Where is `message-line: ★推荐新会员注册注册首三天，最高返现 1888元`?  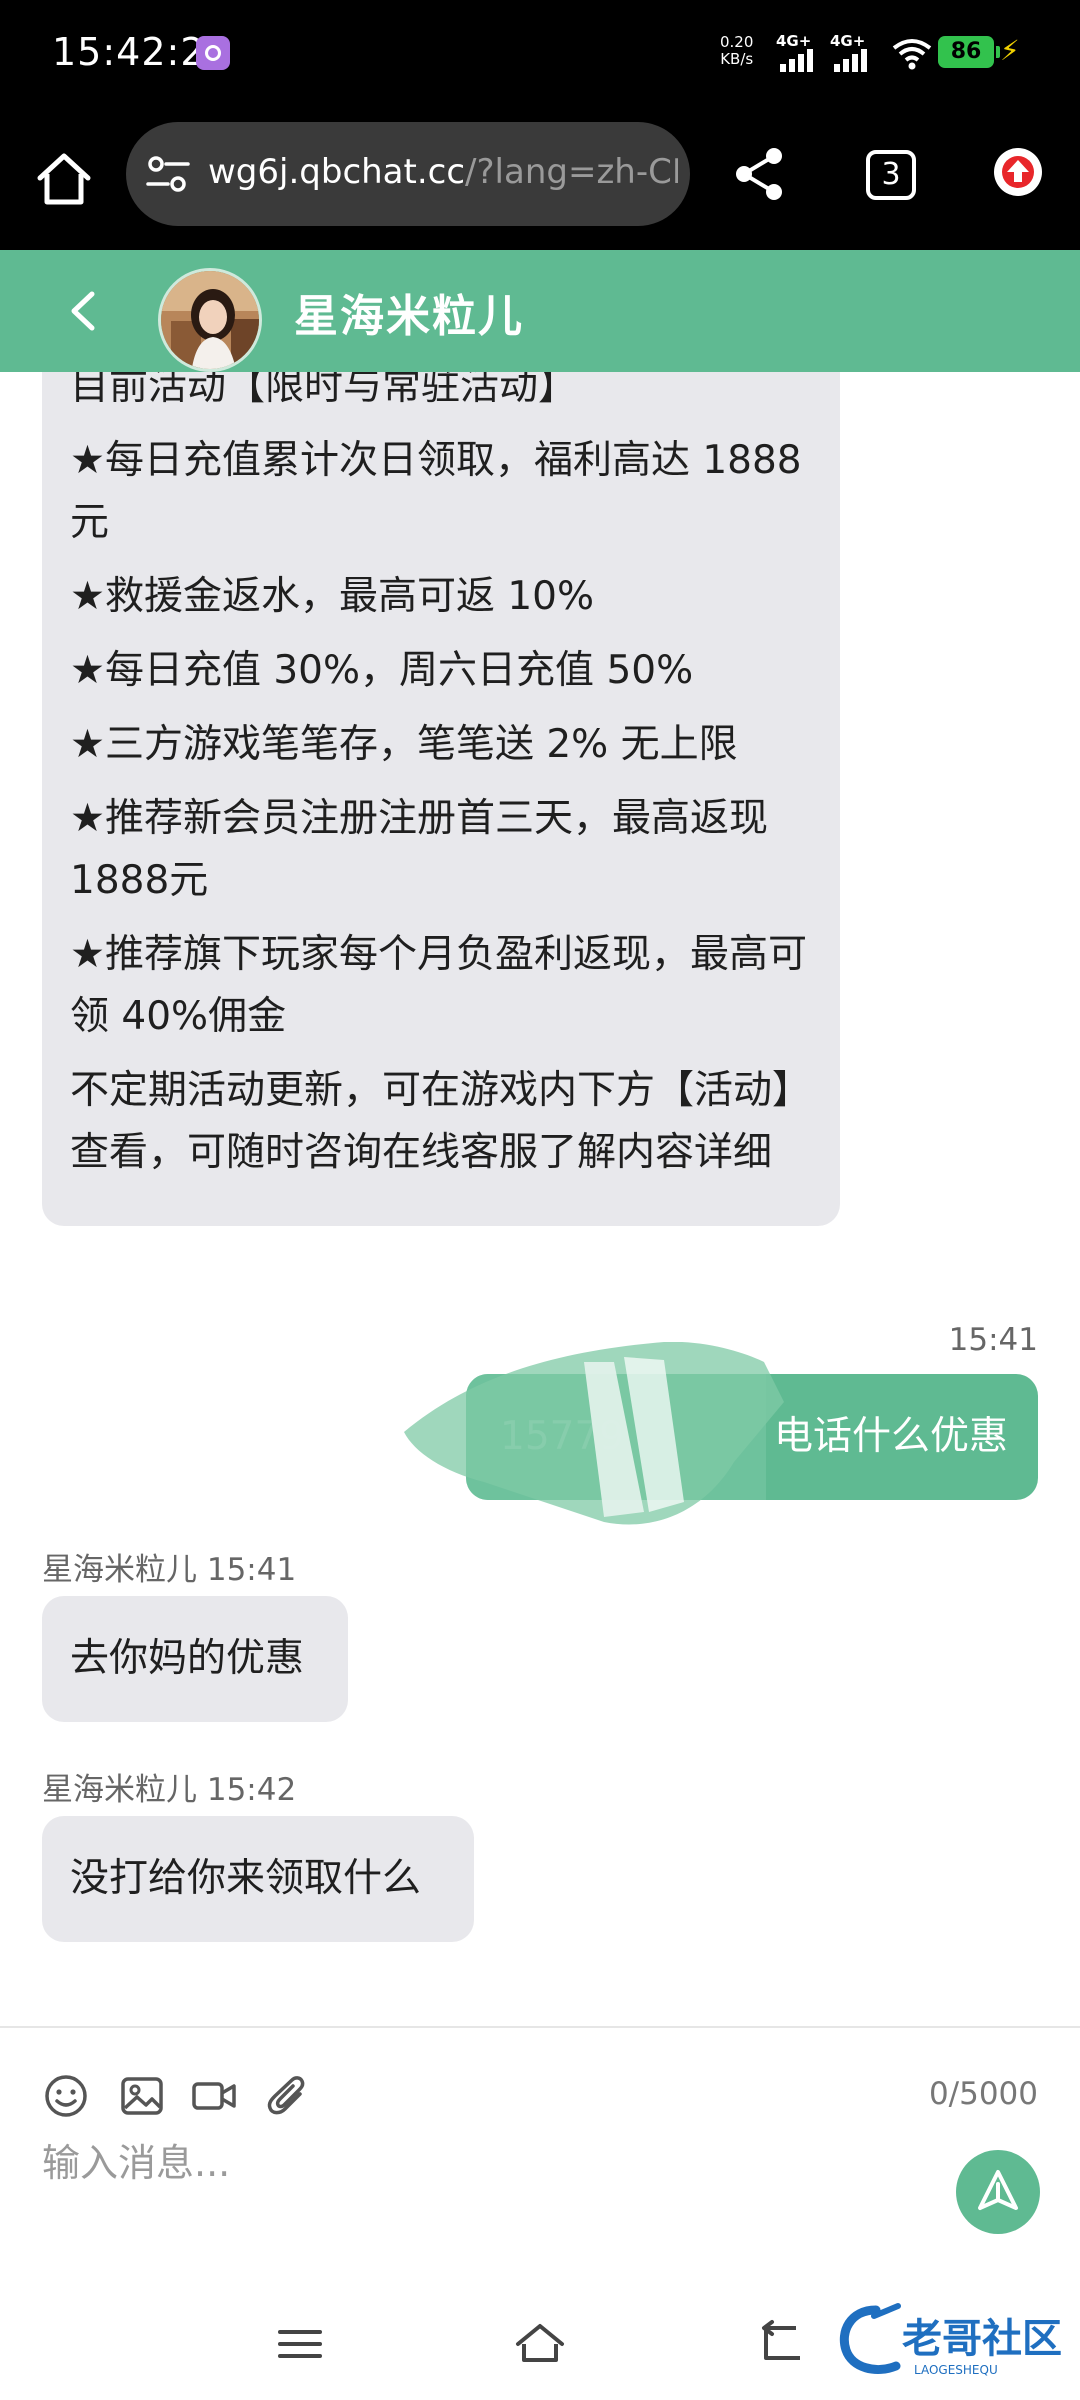
message-line: ★推荐新会员注册注册首三天，最高返现 1888元 is located at coordinates (419, 849).